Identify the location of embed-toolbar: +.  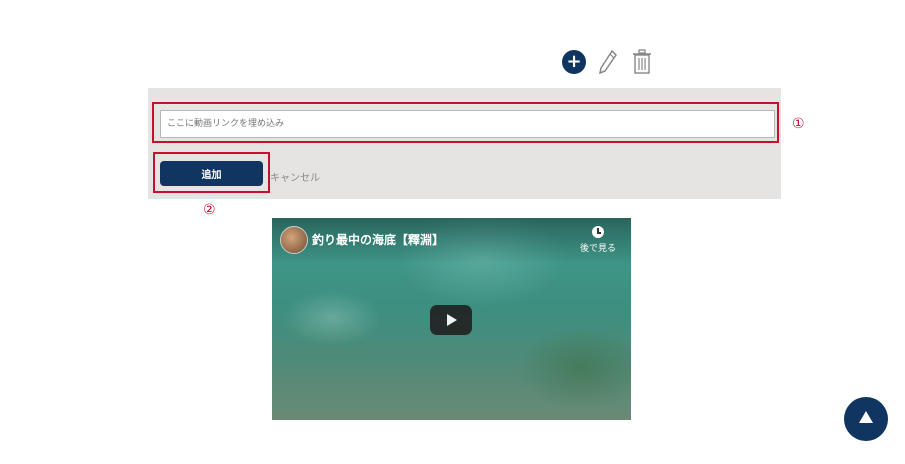
(608, 62).